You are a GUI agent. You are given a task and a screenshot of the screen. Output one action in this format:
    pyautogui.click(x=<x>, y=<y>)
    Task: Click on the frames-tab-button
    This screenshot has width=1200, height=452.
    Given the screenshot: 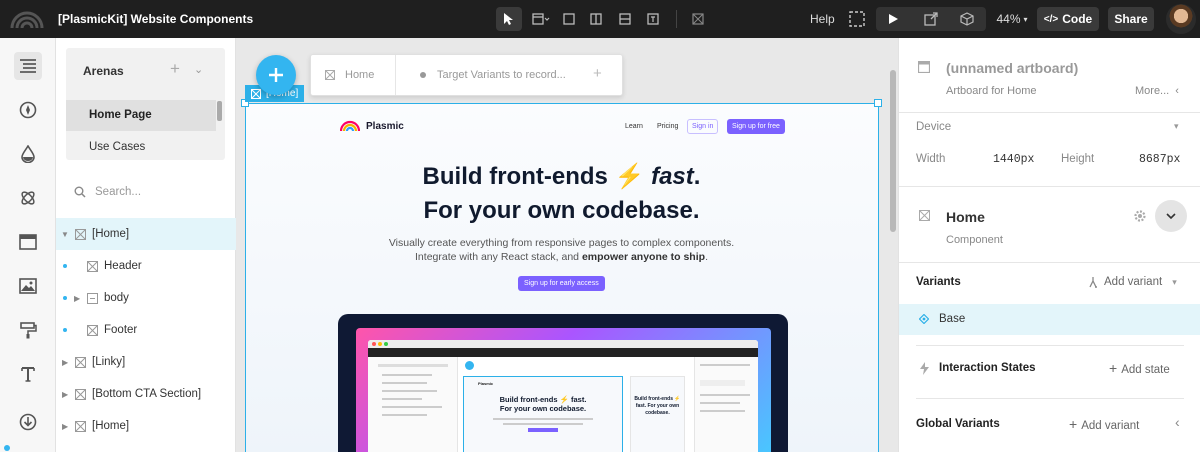 What is the action you would take?
    pyautogui.click(x=28, y=242)
    